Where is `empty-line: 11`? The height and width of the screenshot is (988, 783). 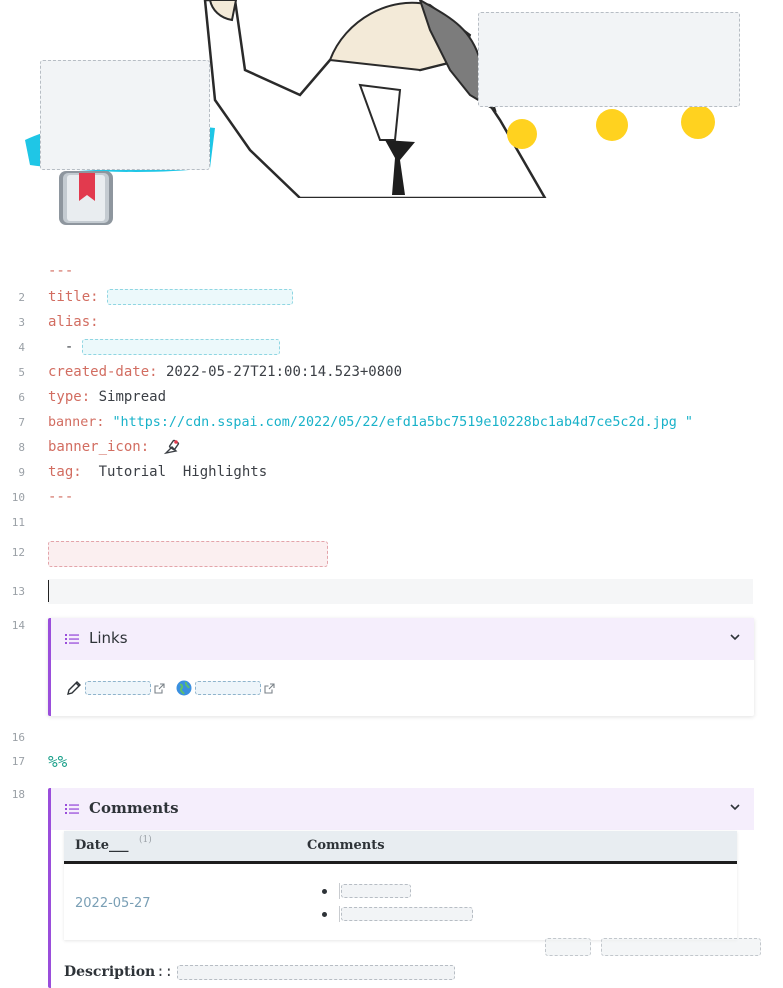
empty-line: 11 is located at coordinates (391, 522).